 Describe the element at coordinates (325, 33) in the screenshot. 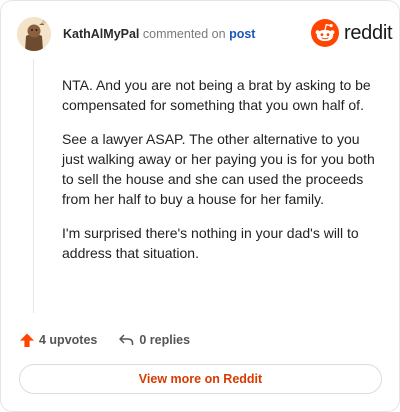

I see `reddit-logo-icon` at that location.